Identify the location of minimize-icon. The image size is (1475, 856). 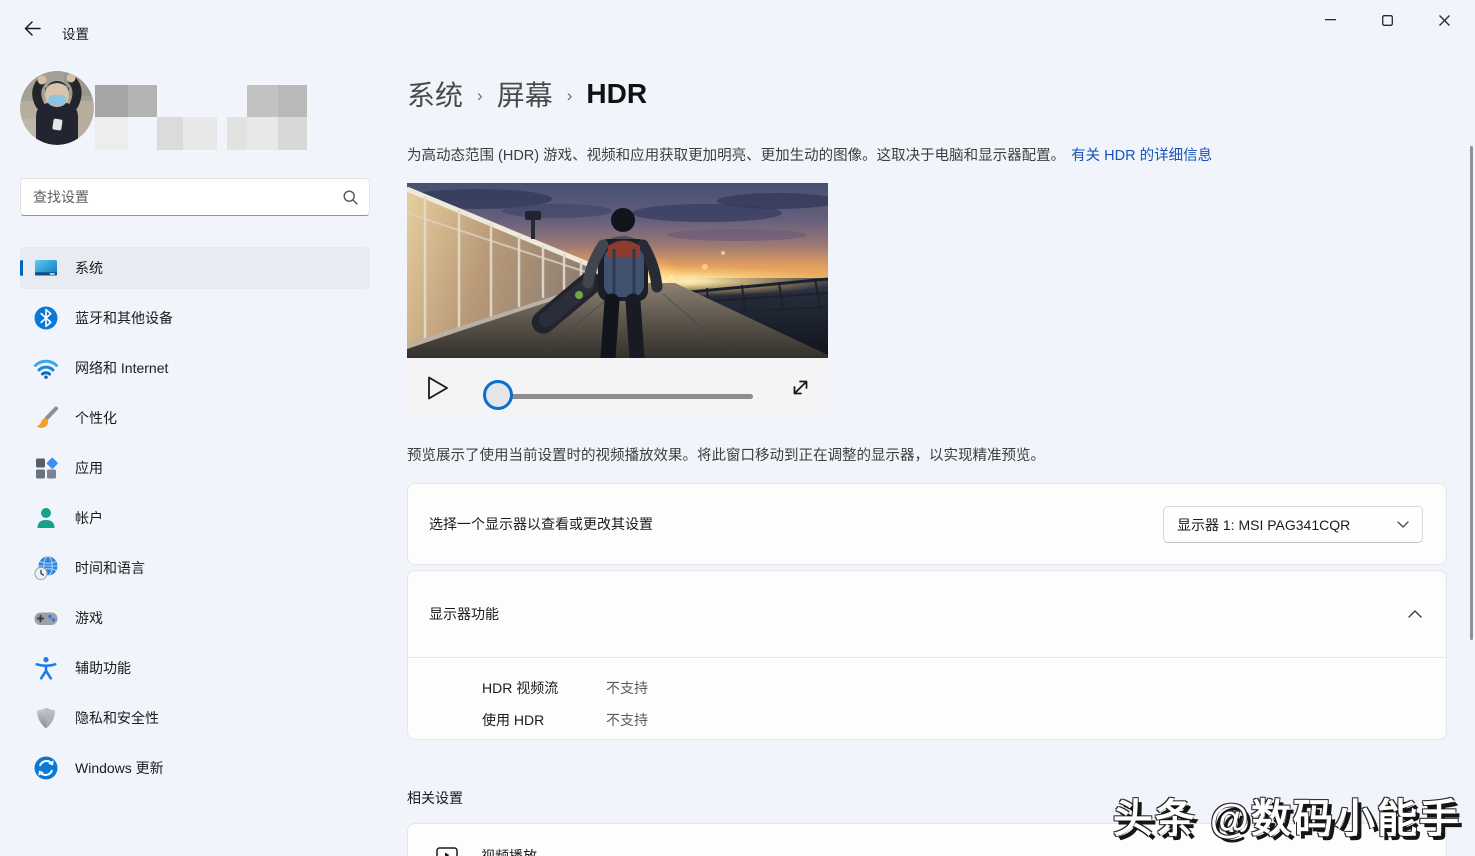
(1330, 20).